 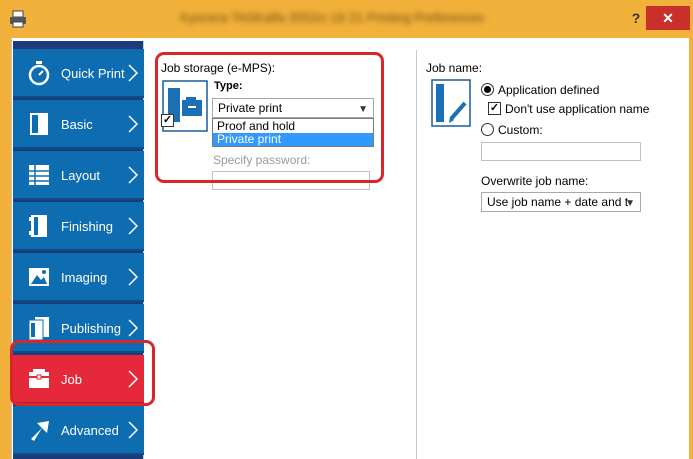 I want to click on job-folder-icon, so click(x=39, y=378).